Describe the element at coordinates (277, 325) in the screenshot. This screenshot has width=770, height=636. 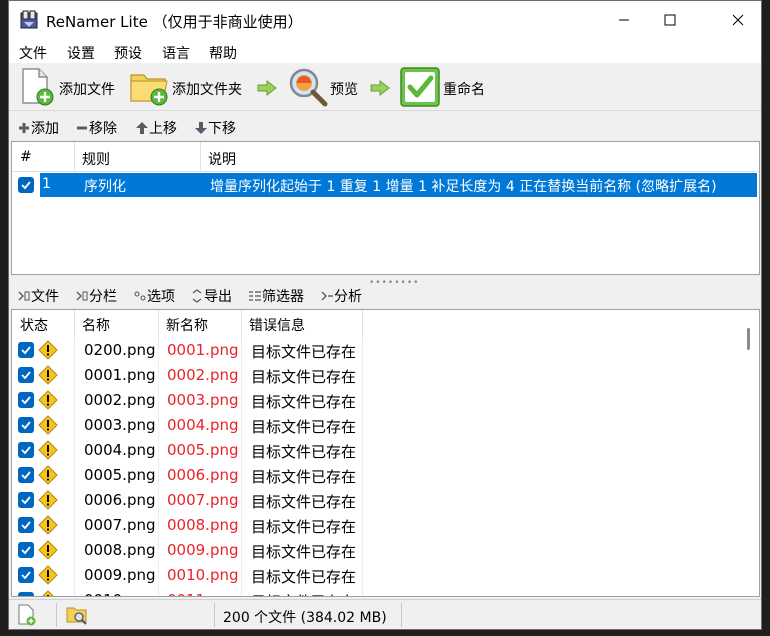
I see `files-col-error: 错误信息` at that location.